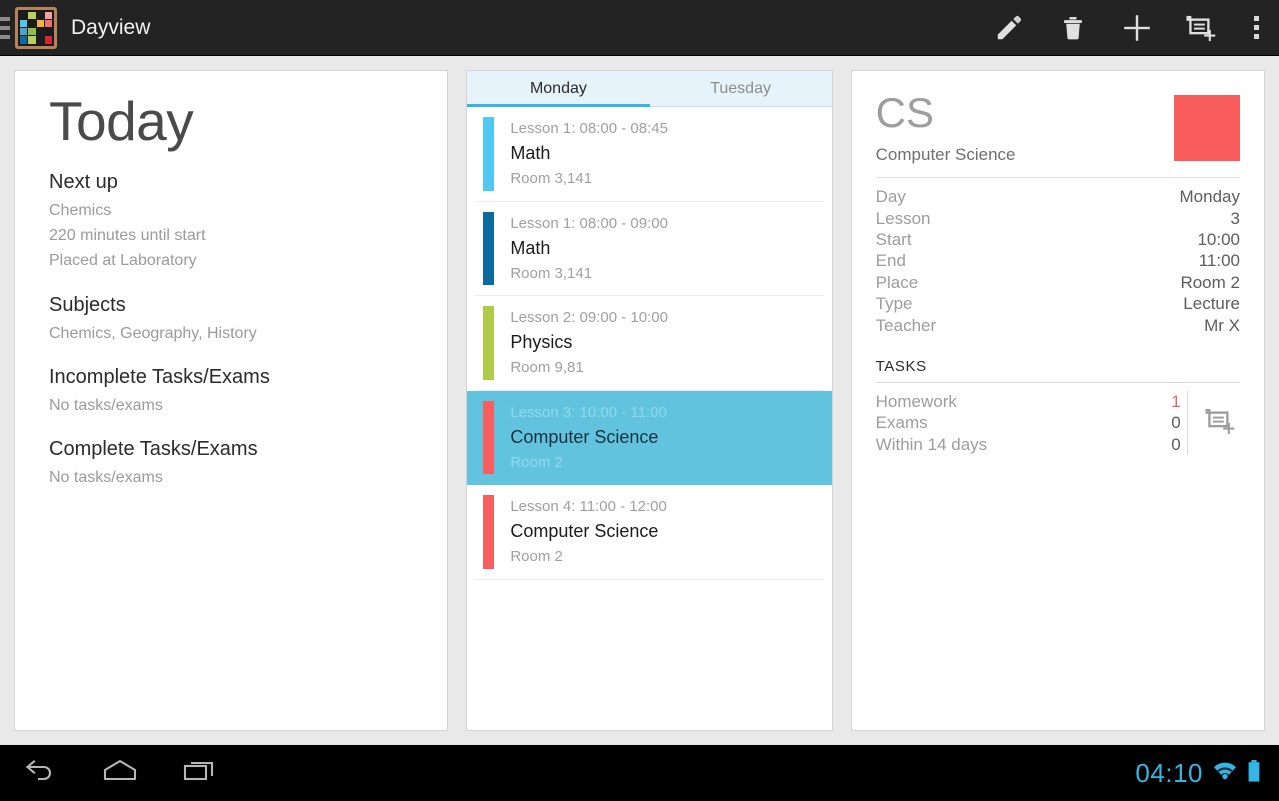 The width and height of the screenshot is (1279, 801). Describe the element at coordinates (890, 197) in the screenshot. I see `detail-row-label: Day` at that location.